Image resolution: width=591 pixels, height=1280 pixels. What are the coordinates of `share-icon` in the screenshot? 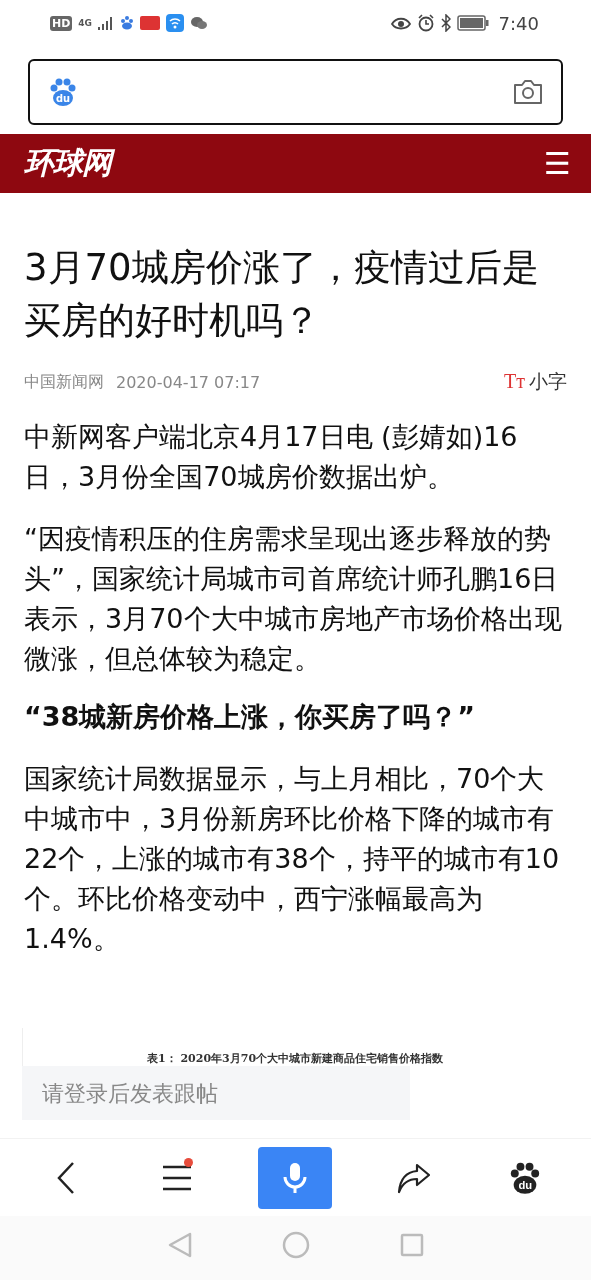 It's located at (413, 1177).